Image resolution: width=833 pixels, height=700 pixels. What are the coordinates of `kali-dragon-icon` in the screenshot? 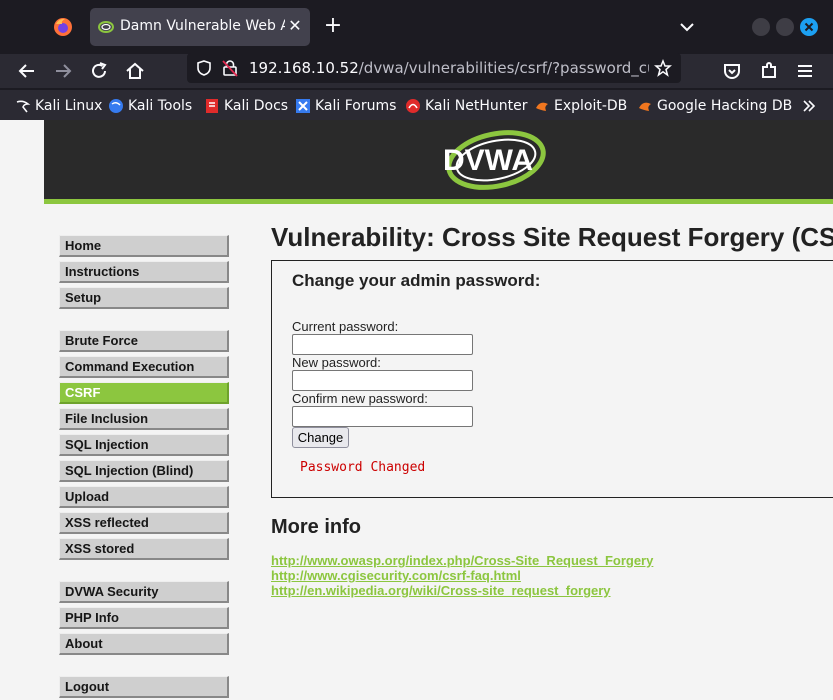 It's located at (23, 106).